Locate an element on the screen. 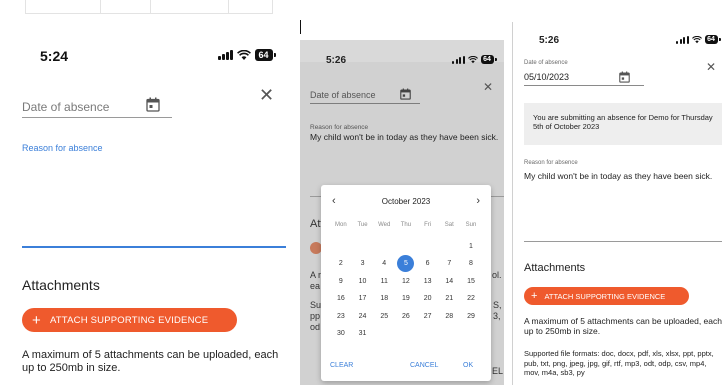  day-cell: 25 is located at coordinates (384, 317).